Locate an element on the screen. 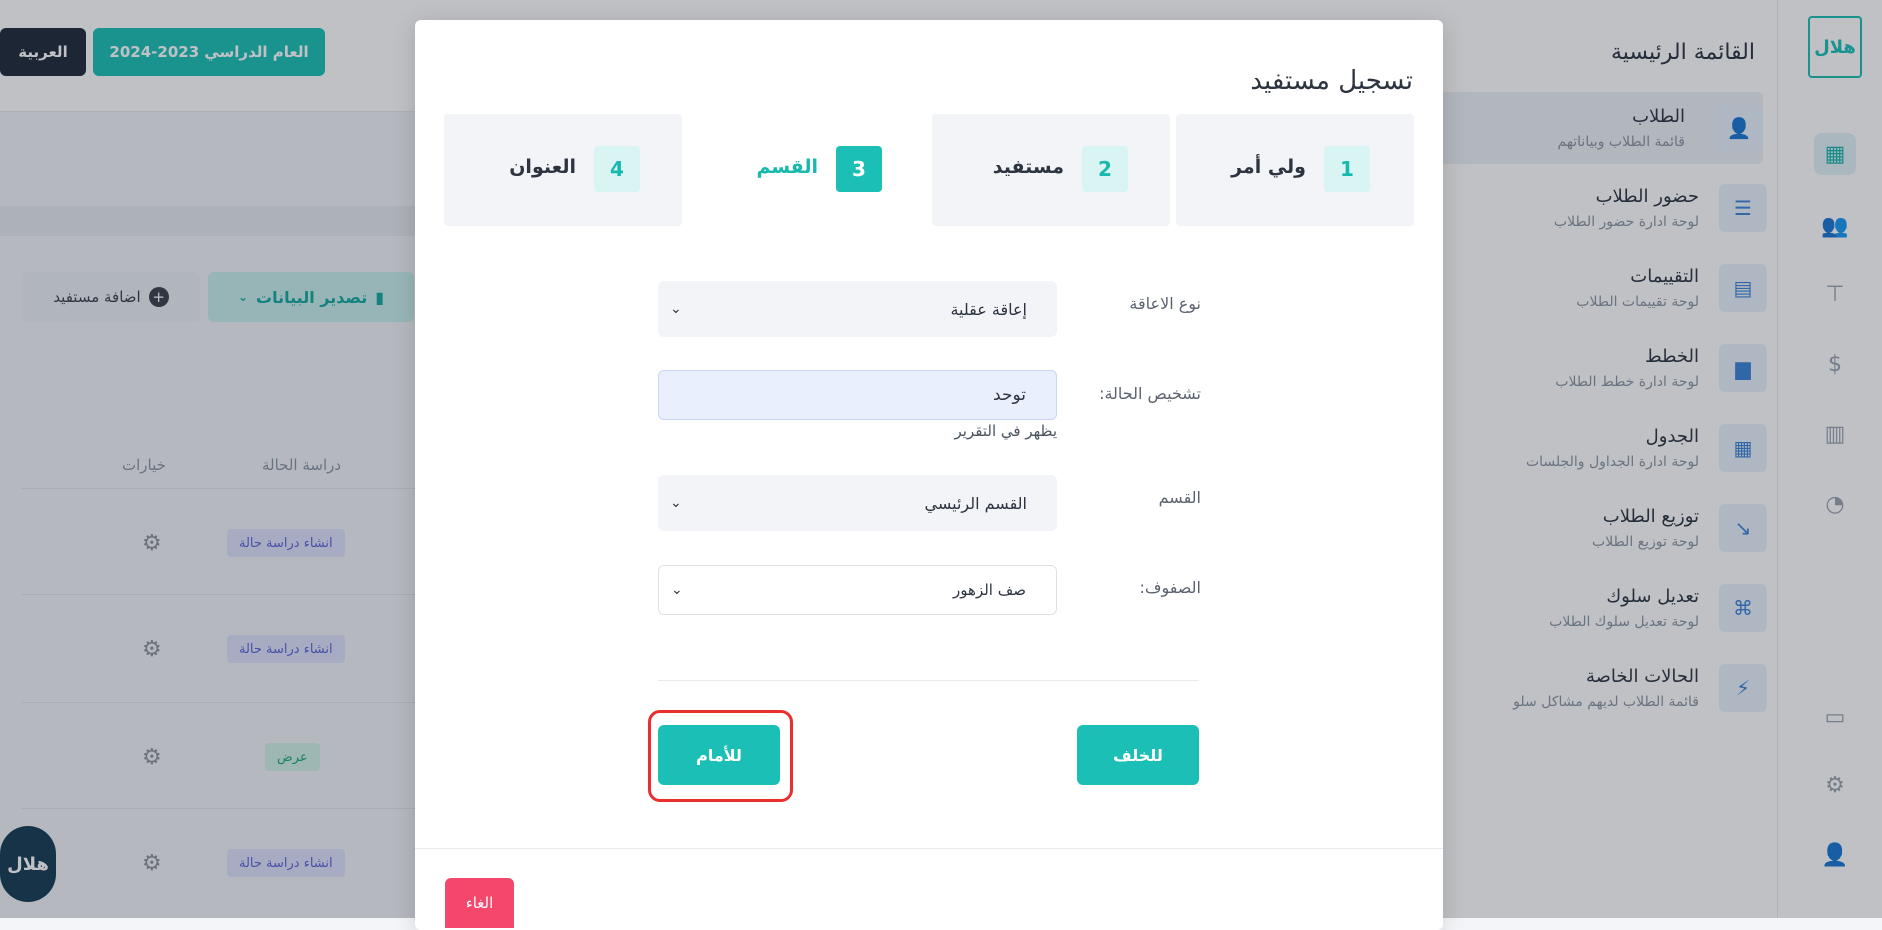 This screenshot has height=930, width=1882. classes-value: صف الزهور is located at coordinates (989, 590).